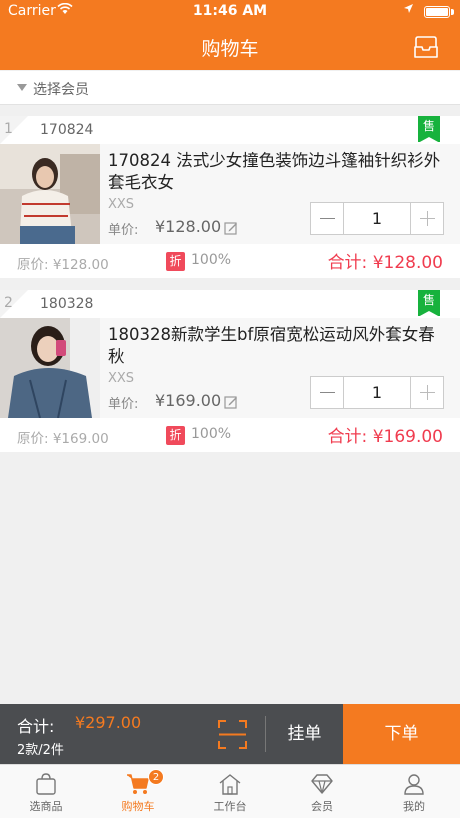  Describe the element at coordinates (230, 88) in the screenshot. I see `select-member-row: 选择会员` at that location.